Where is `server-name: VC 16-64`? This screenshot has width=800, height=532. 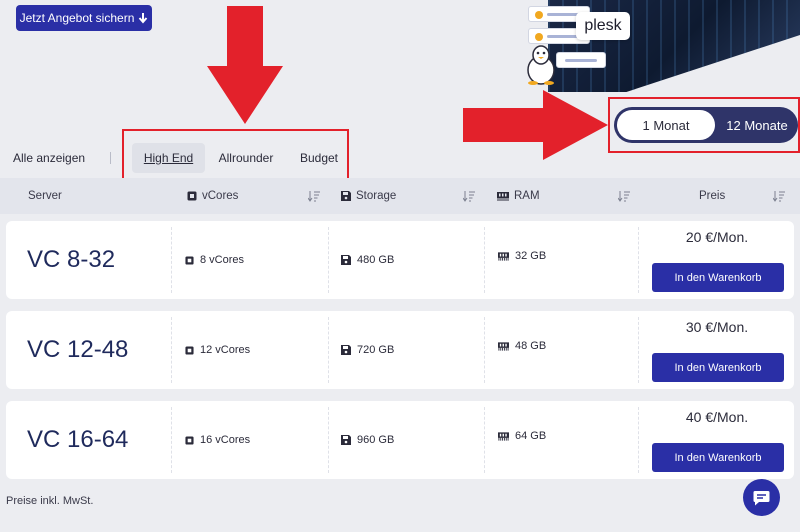 server-name: VC 16-64 is located at coordinates (78, 439).